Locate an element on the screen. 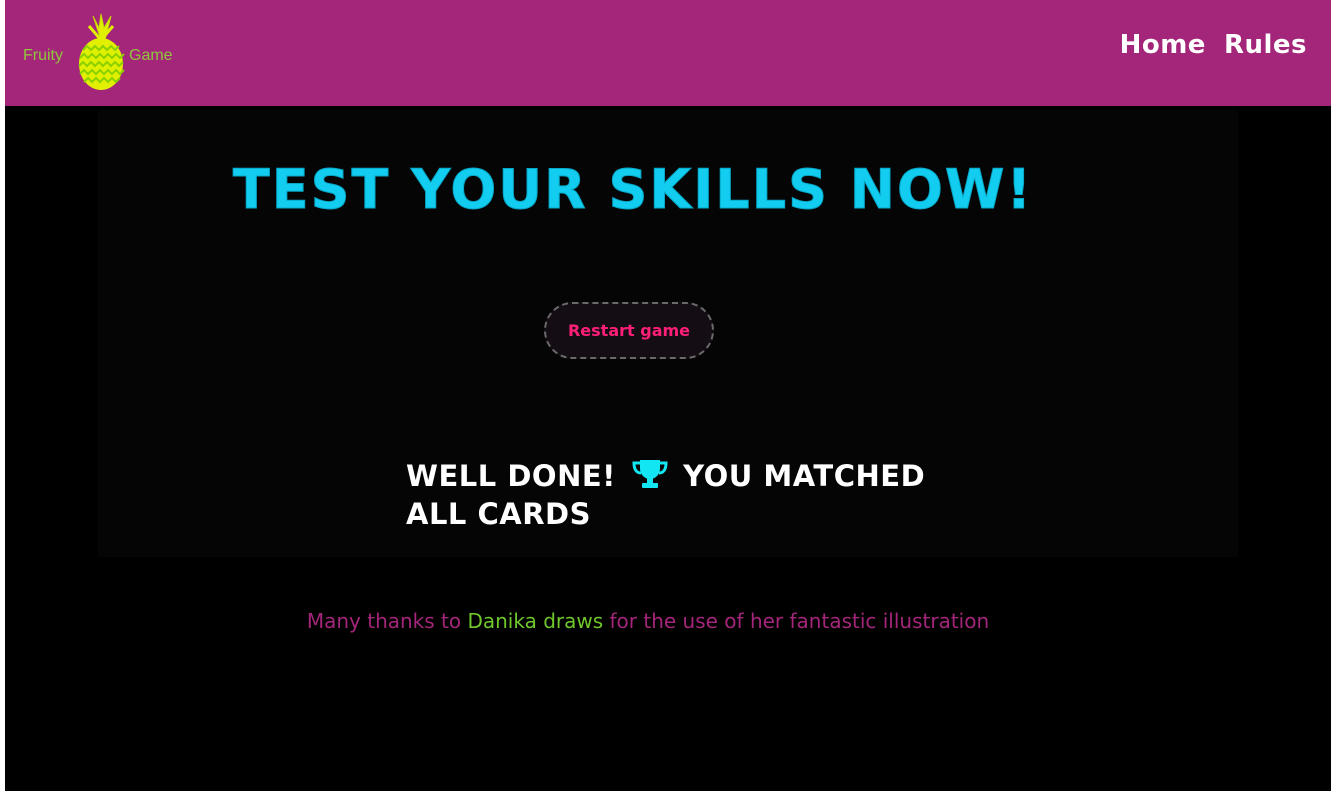  nav-menu: Home Rules is located at coordinates (1213, 45).